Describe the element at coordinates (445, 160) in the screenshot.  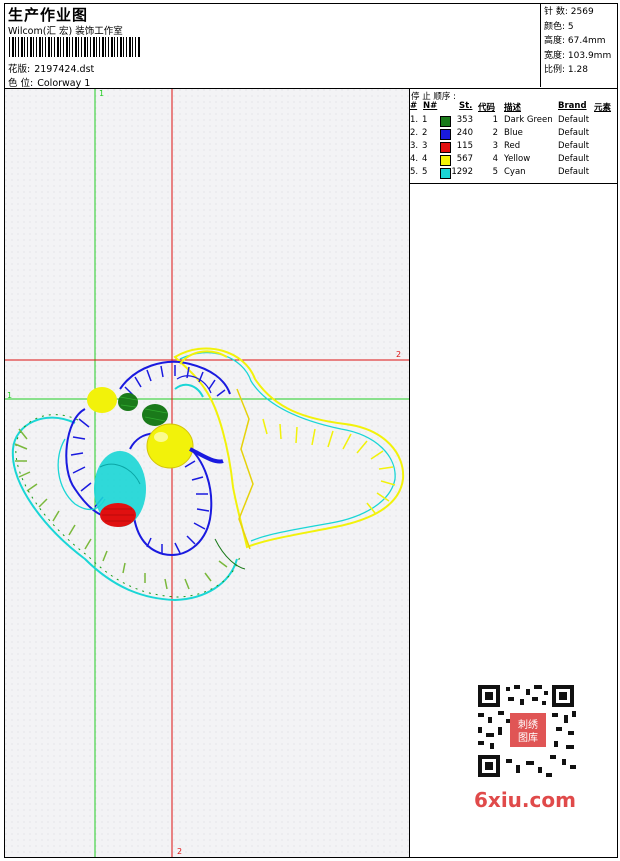
I see `swatch-yellow` at that location.